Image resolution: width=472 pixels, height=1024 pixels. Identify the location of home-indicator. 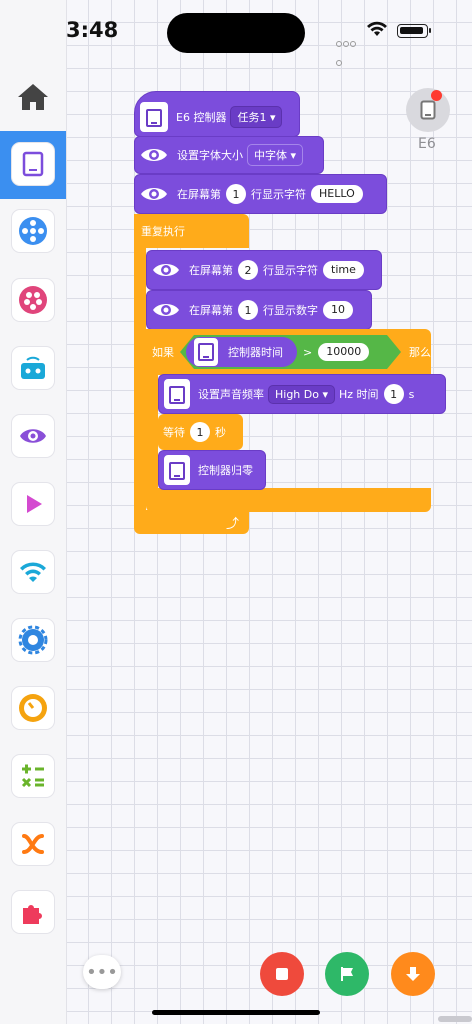
(236, 1012).